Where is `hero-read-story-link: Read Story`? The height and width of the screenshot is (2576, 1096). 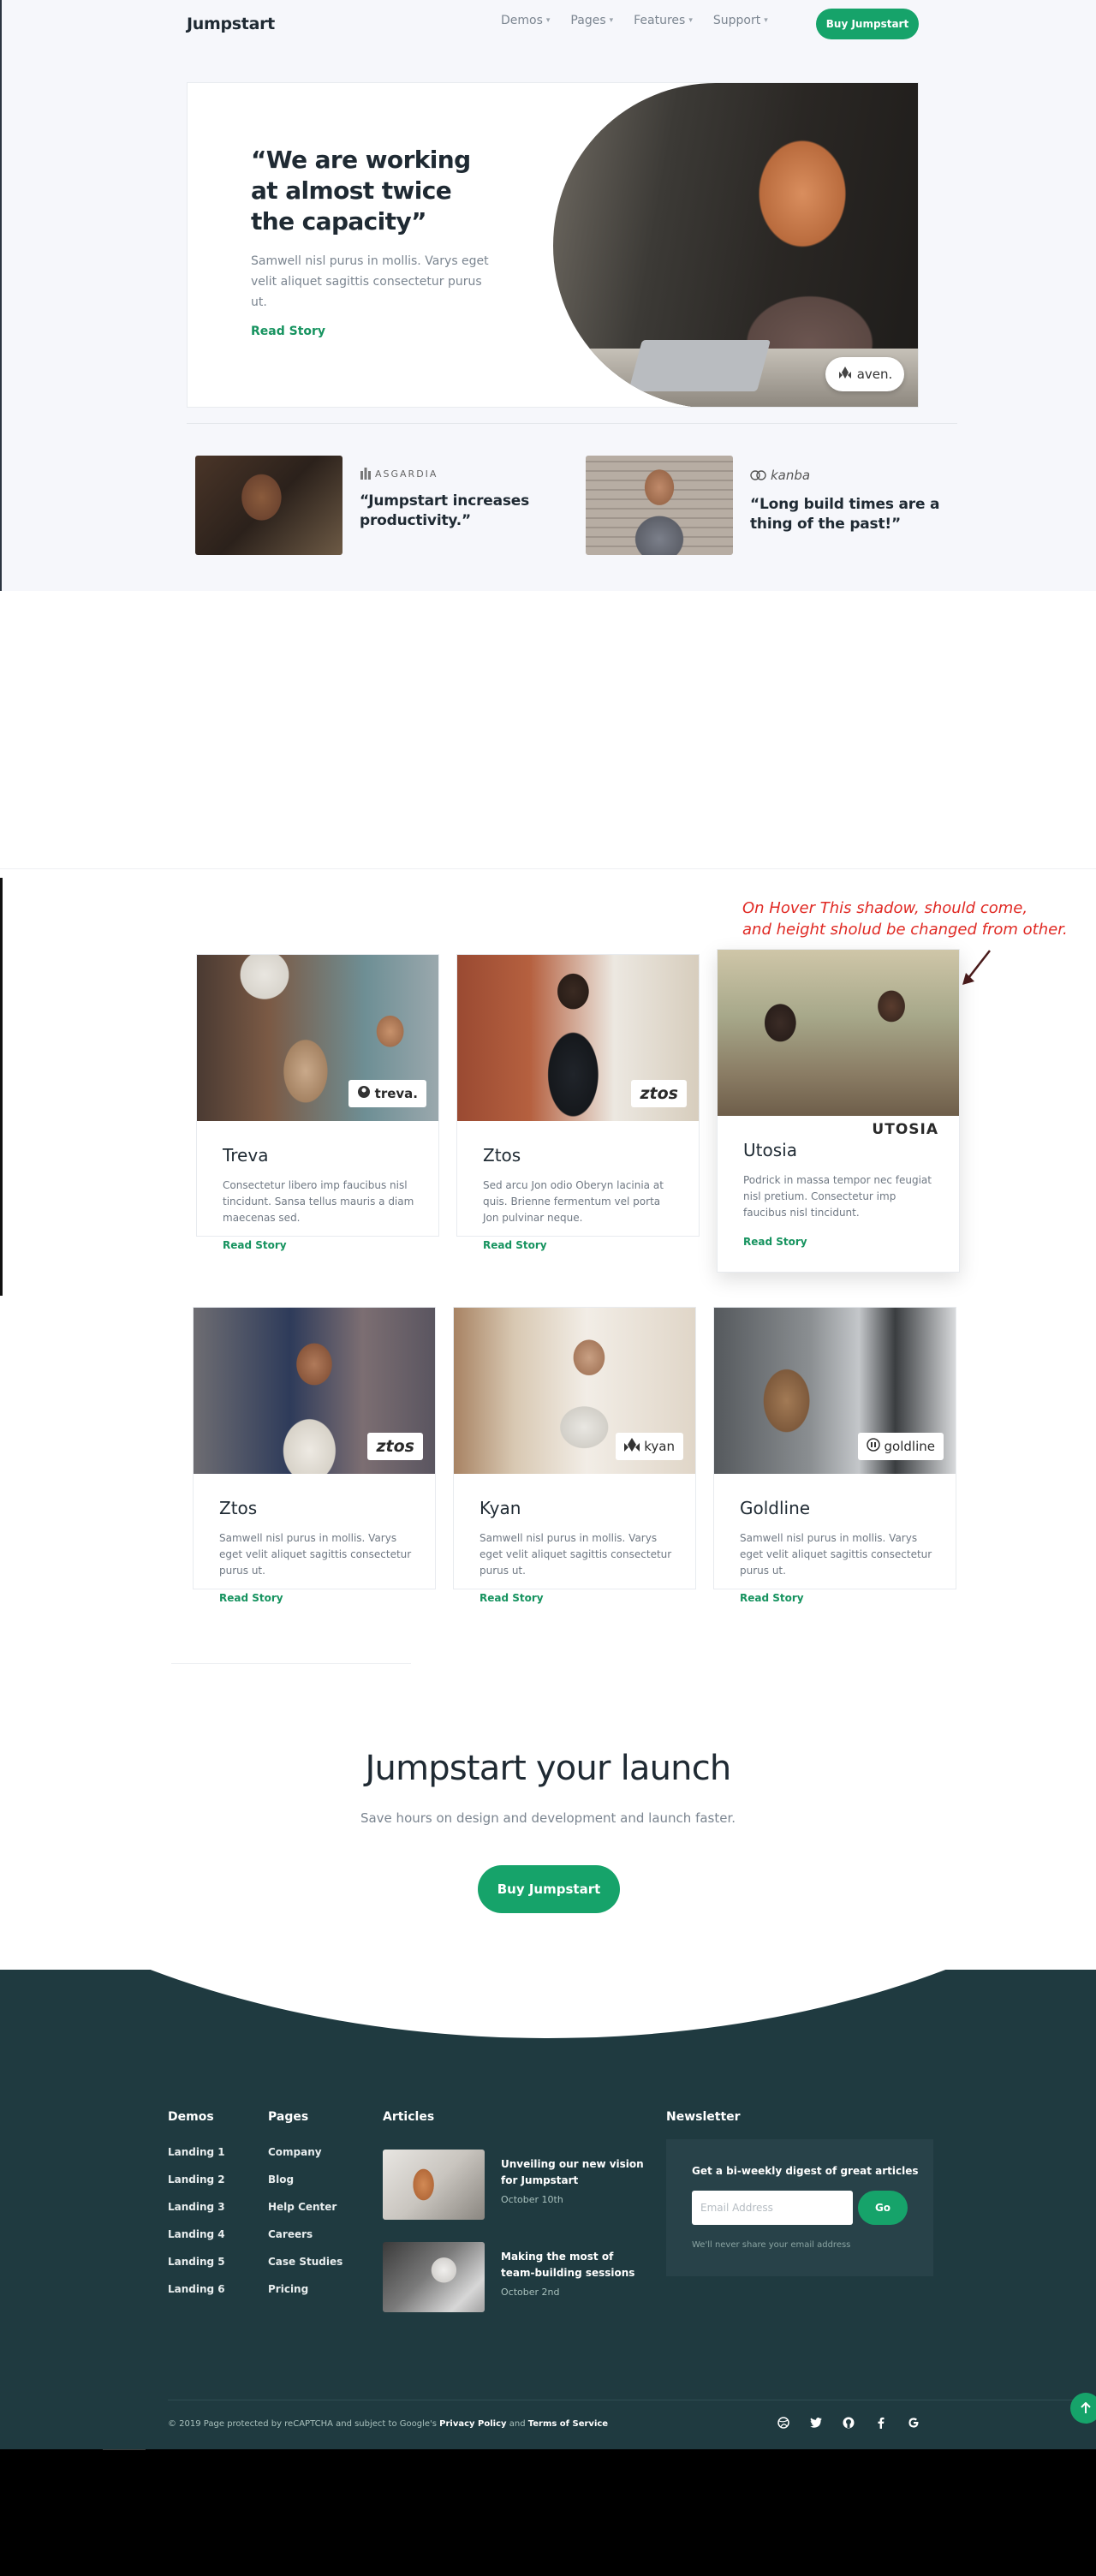 hero-read-story-link: Read Story is located at coordinates (288, 331).